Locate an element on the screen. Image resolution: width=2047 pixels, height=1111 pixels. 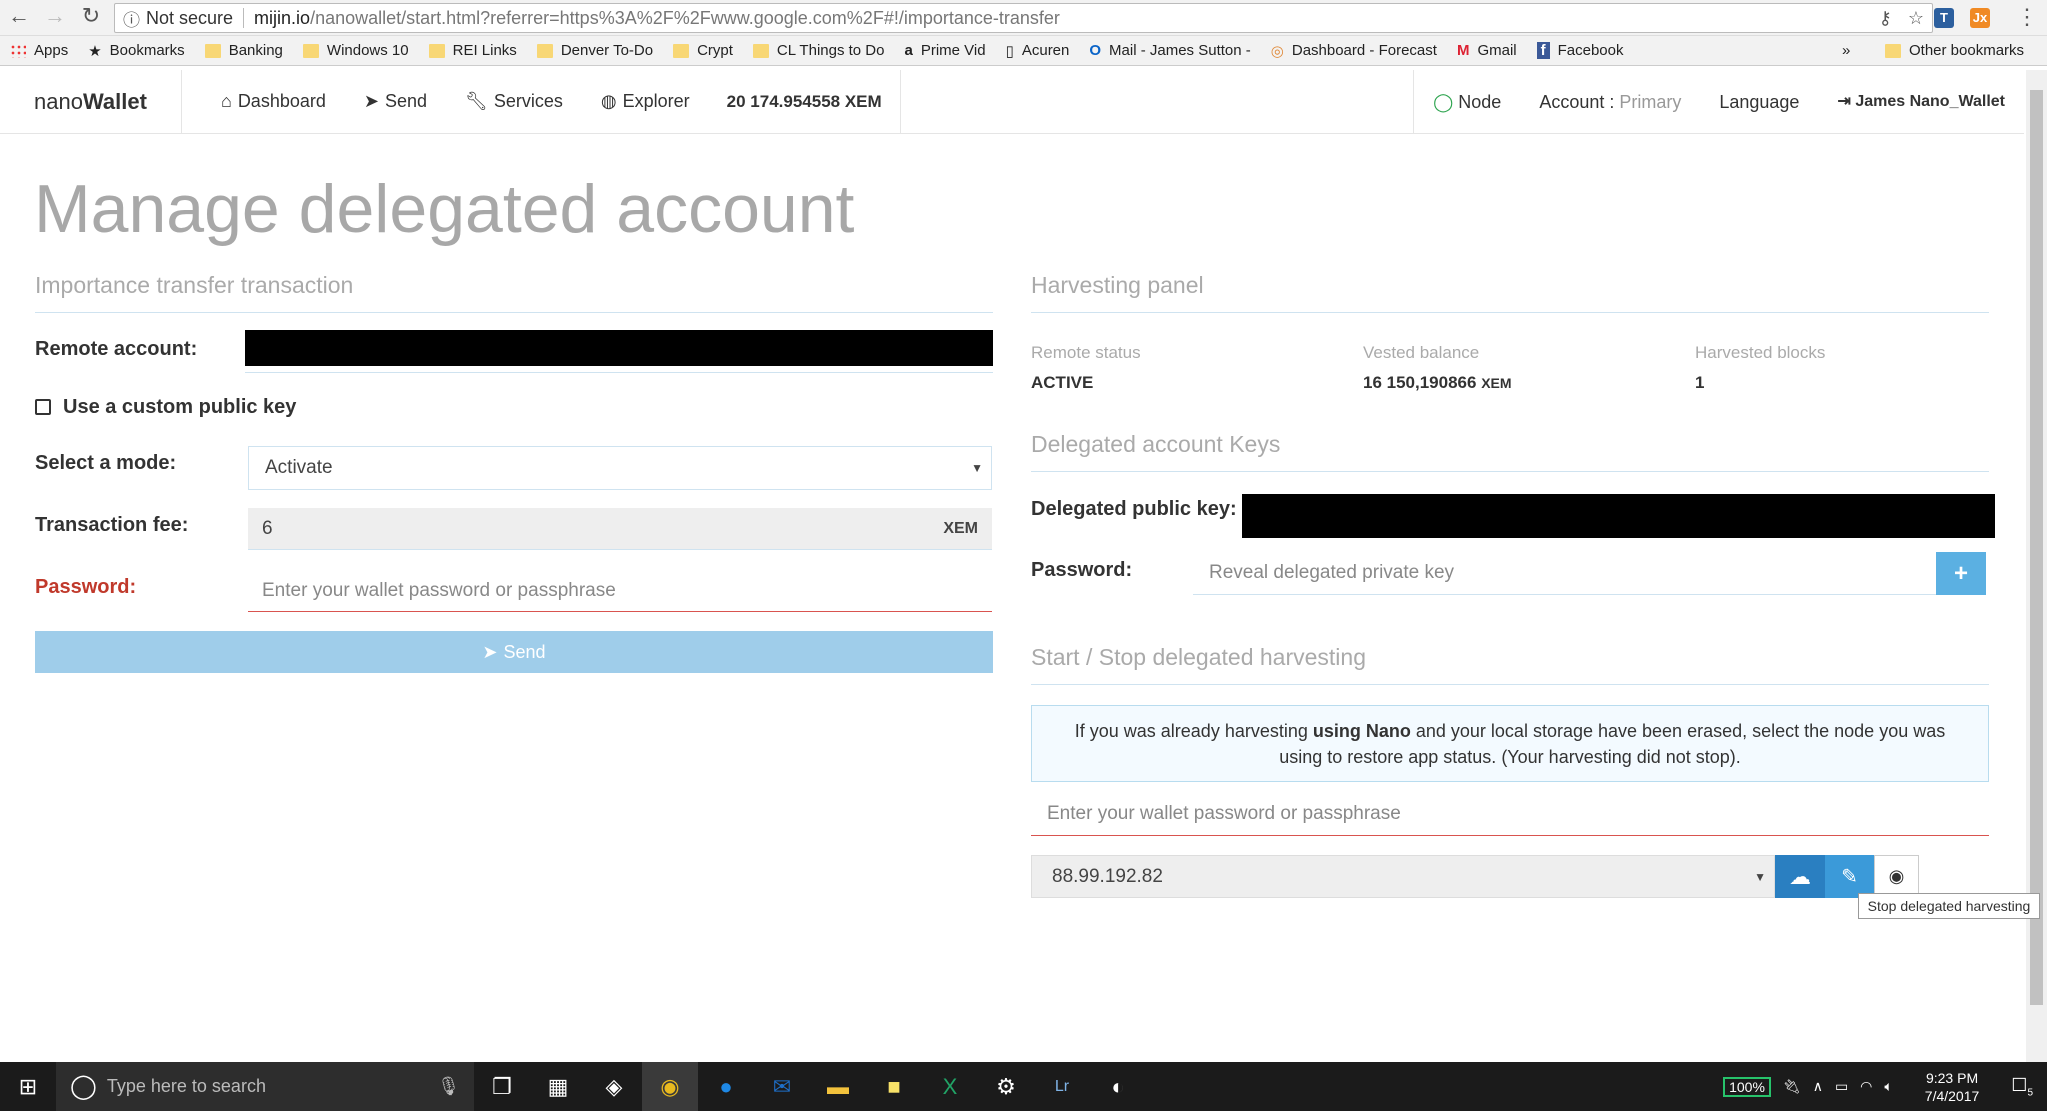
node-select: 88.99.192.82 ▼ is located at coordinates (1403, 876).